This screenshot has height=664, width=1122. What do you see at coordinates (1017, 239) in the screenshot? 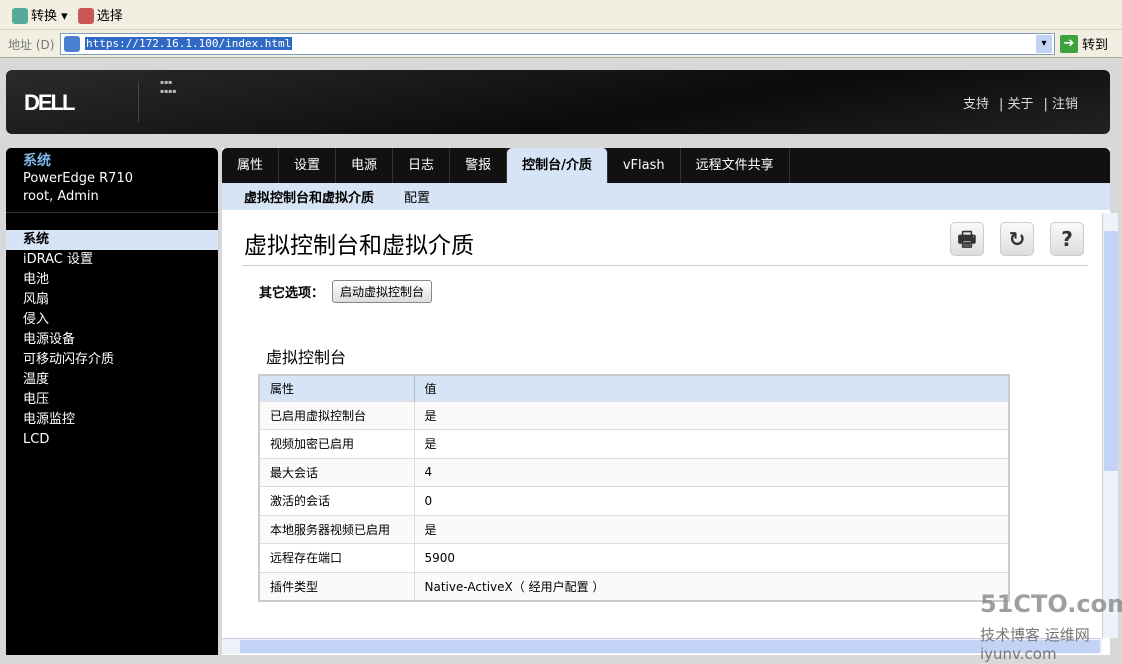
I see `refresh-icon: ↻` at bounding box center [1017, 239].